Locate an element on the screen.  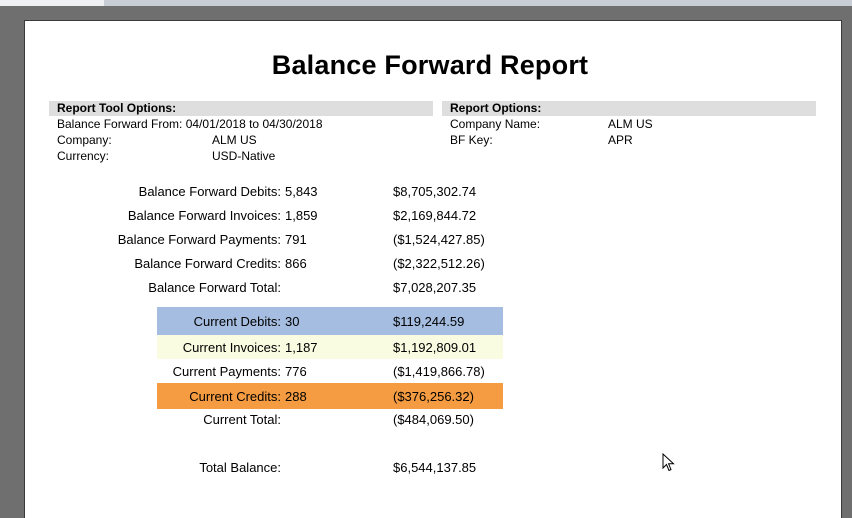
total-balance-label: Total Balance: is located at coordinates (240, 467).